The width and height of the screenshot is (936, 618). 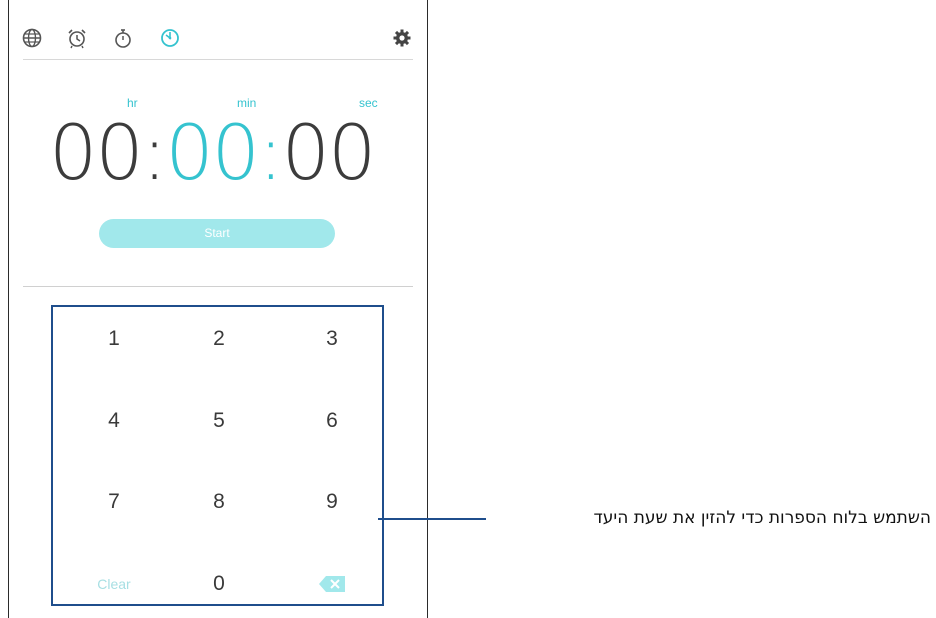 I want to click on key-9: 9, so click(x=332, y=502).